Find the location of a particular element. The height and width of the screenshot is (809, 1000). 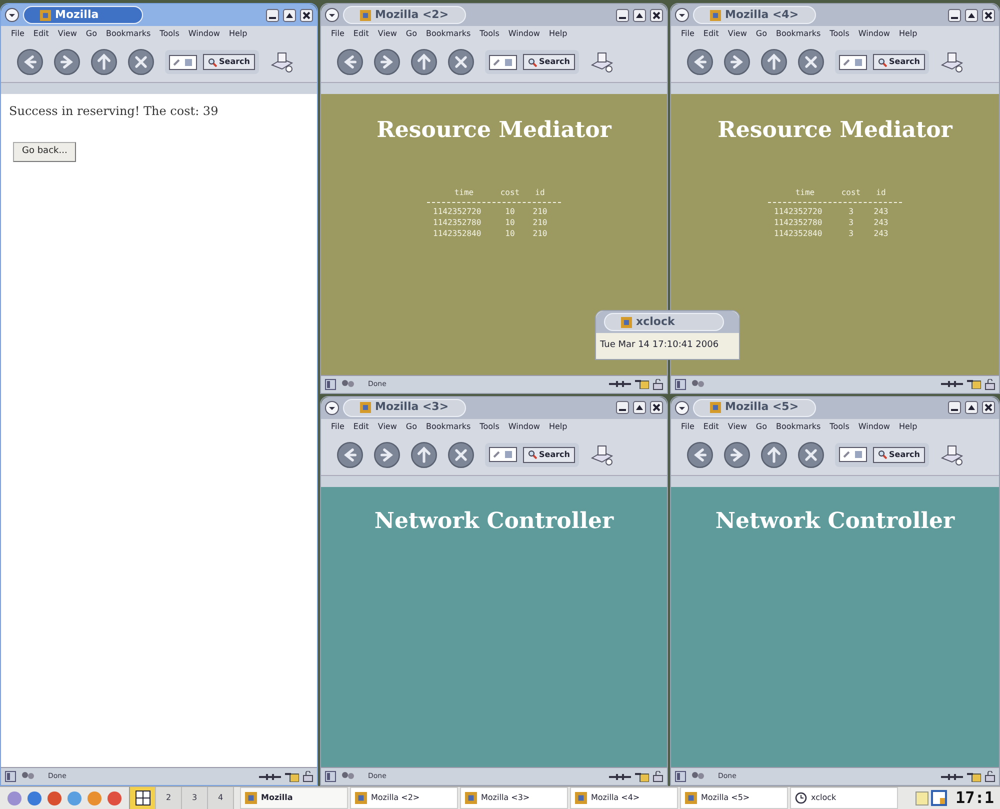

taskbar-button: Mozilla is located at coordinates (294, 798).